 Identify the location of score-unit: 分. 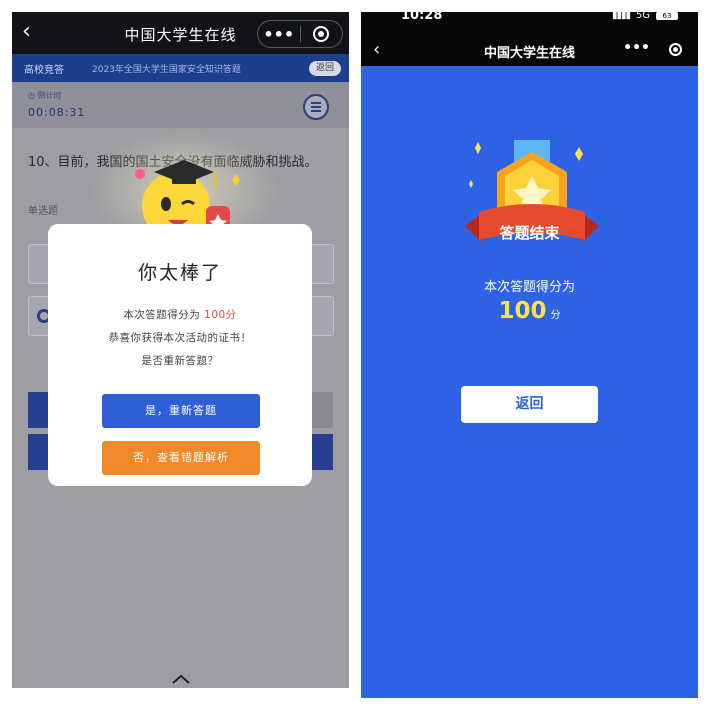
(555, 315).